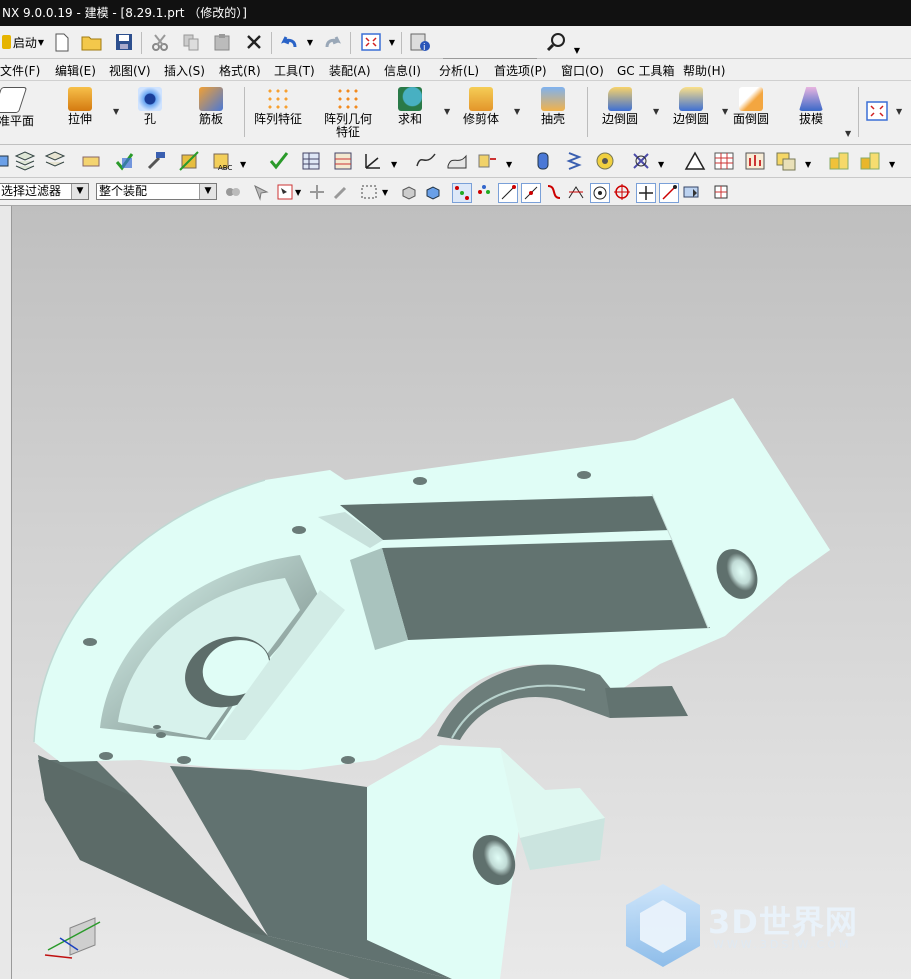 Image resolution: width=911 pixels, height=979 pixels. Describe the element at coordinates (130, 70) in the screenshot. I see `menu-view: 视图(V)` at that location.